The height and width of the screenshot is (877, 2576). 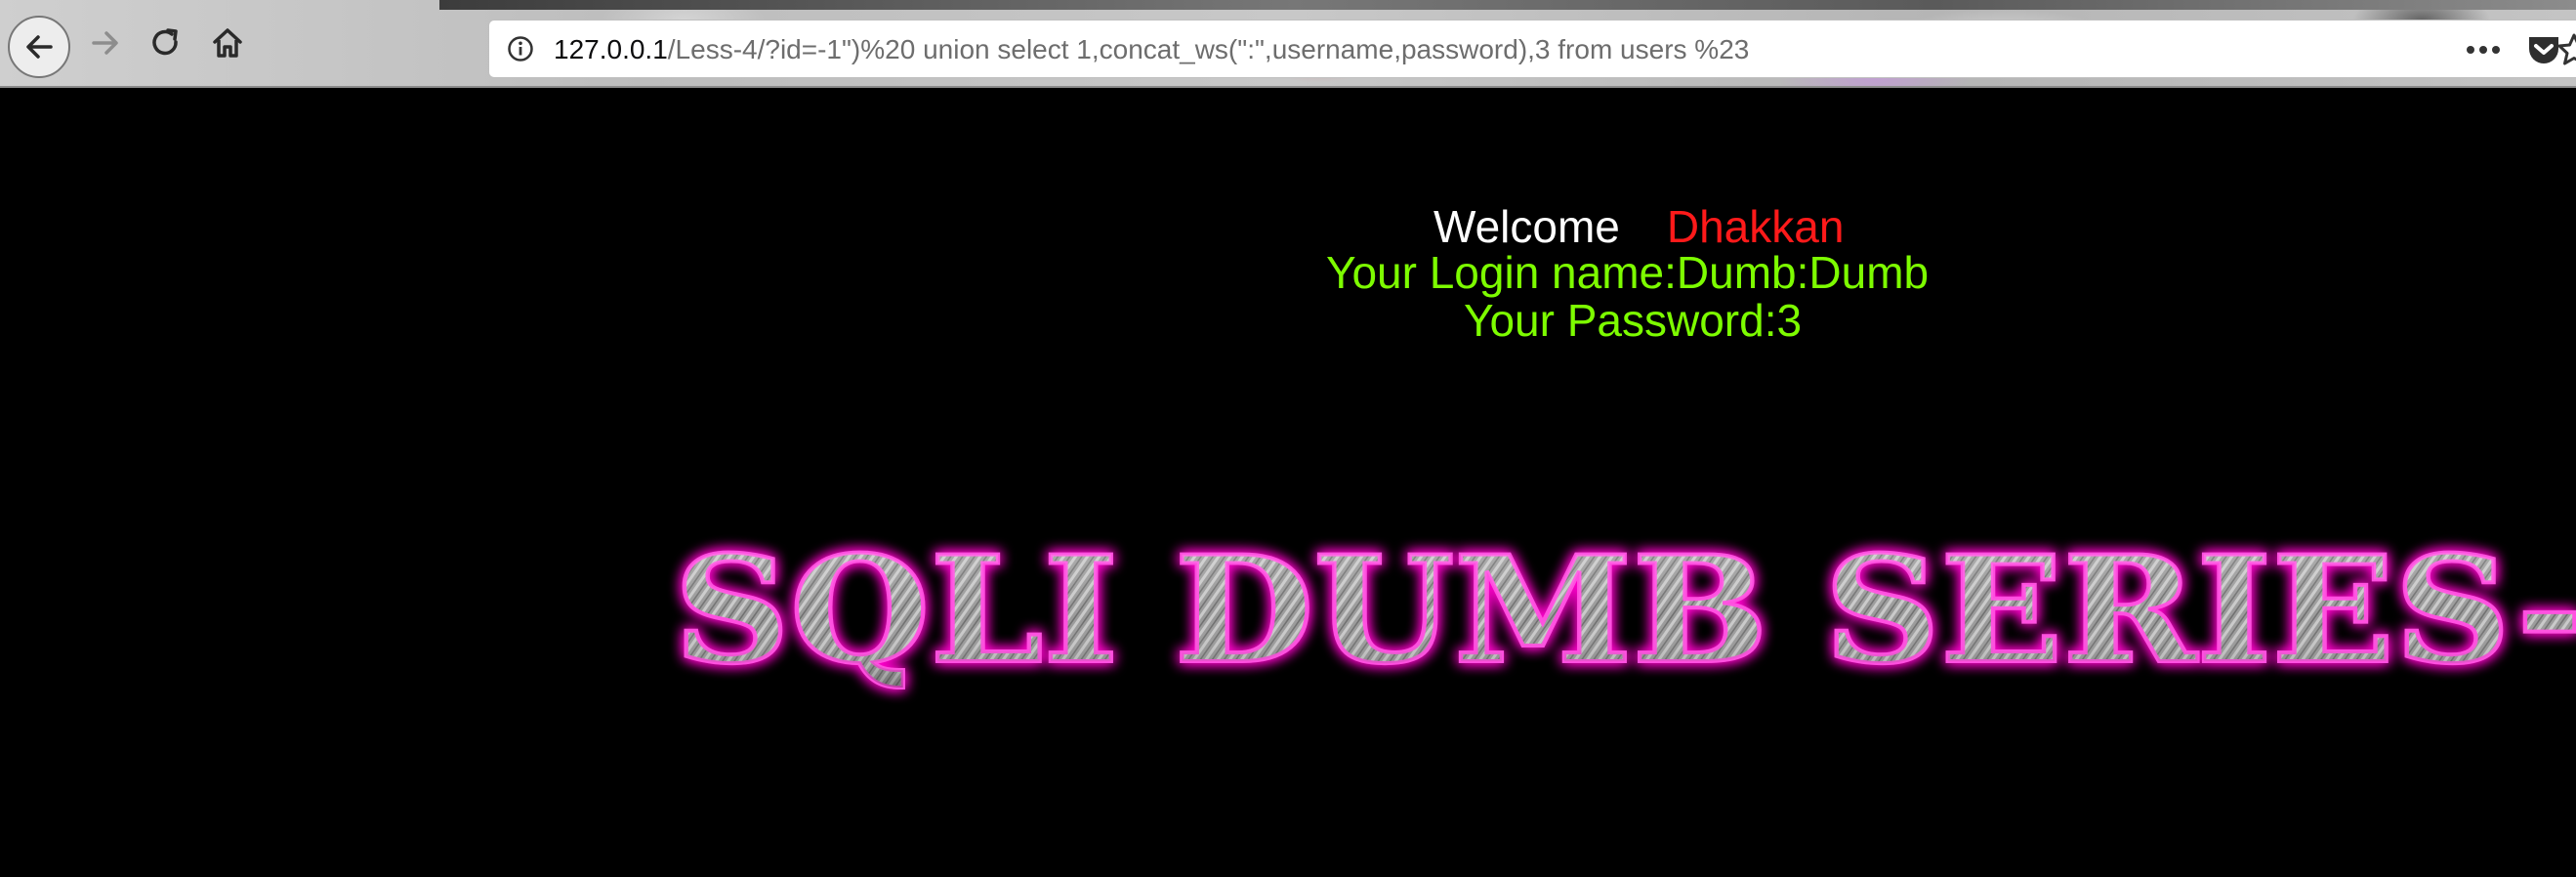 What do you see at coordinates (520, 49) in the screenshot?
I see `info-icon` at bounding box center [520, 49].